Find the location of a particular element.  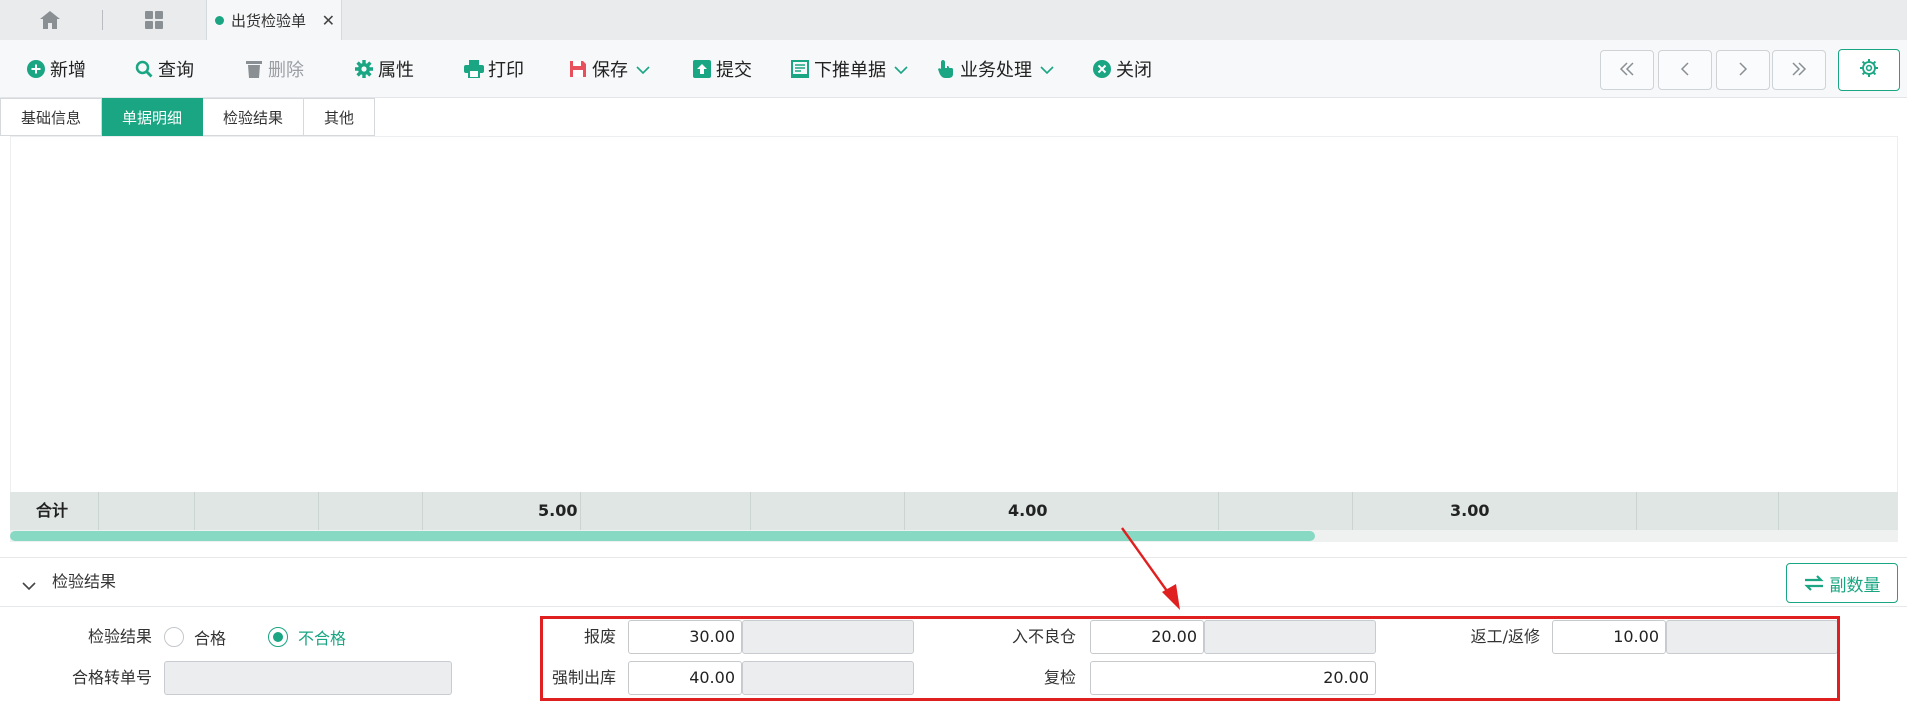

query-label: 查询 is located at coordinates (176, 70).